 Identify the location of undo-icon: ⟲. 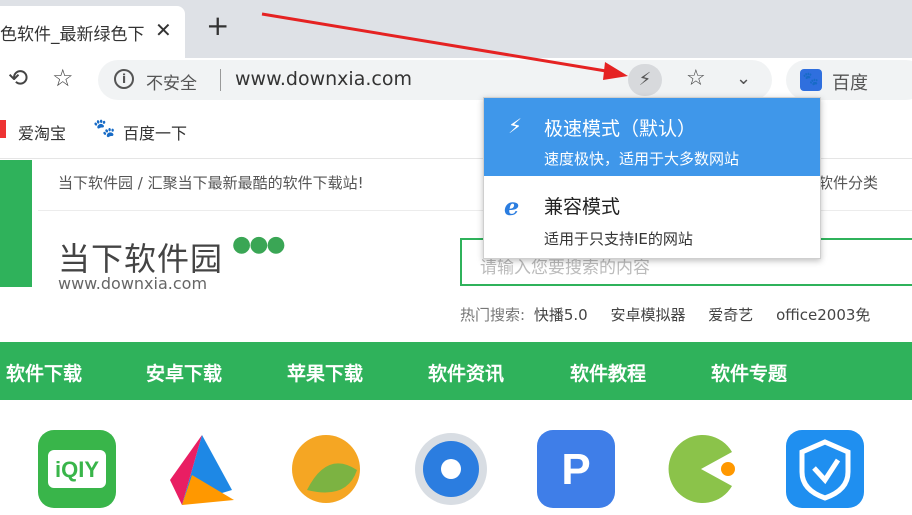
(18, 78).